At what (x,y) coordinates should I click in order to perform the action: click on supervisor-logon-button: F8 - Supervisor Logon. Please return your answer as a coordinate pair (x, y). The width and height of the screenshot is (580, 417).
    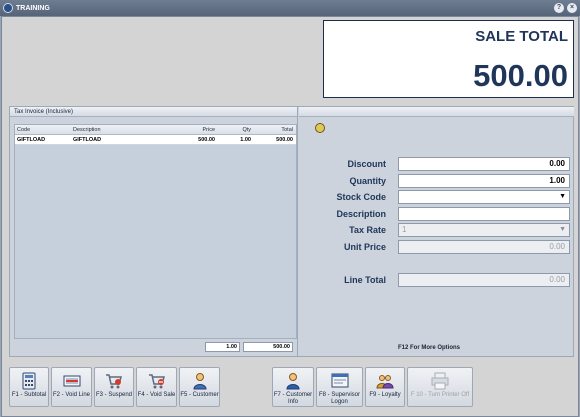
    Looking at the image, I should click on (339, 387).